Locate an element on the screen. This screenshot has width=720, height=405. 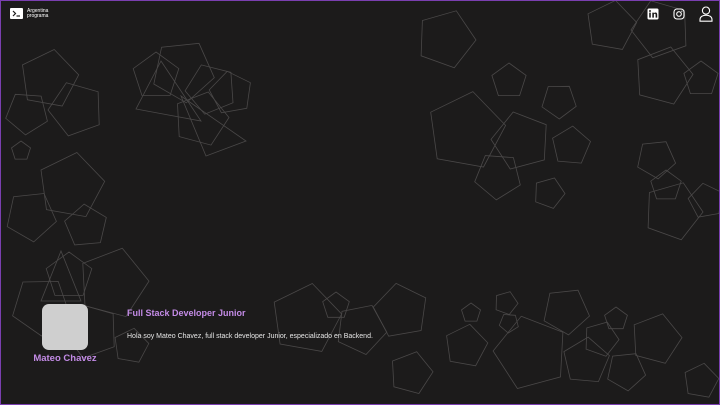
argentina-programa-logo: Argentina programa is located at coordinates (29, 13).